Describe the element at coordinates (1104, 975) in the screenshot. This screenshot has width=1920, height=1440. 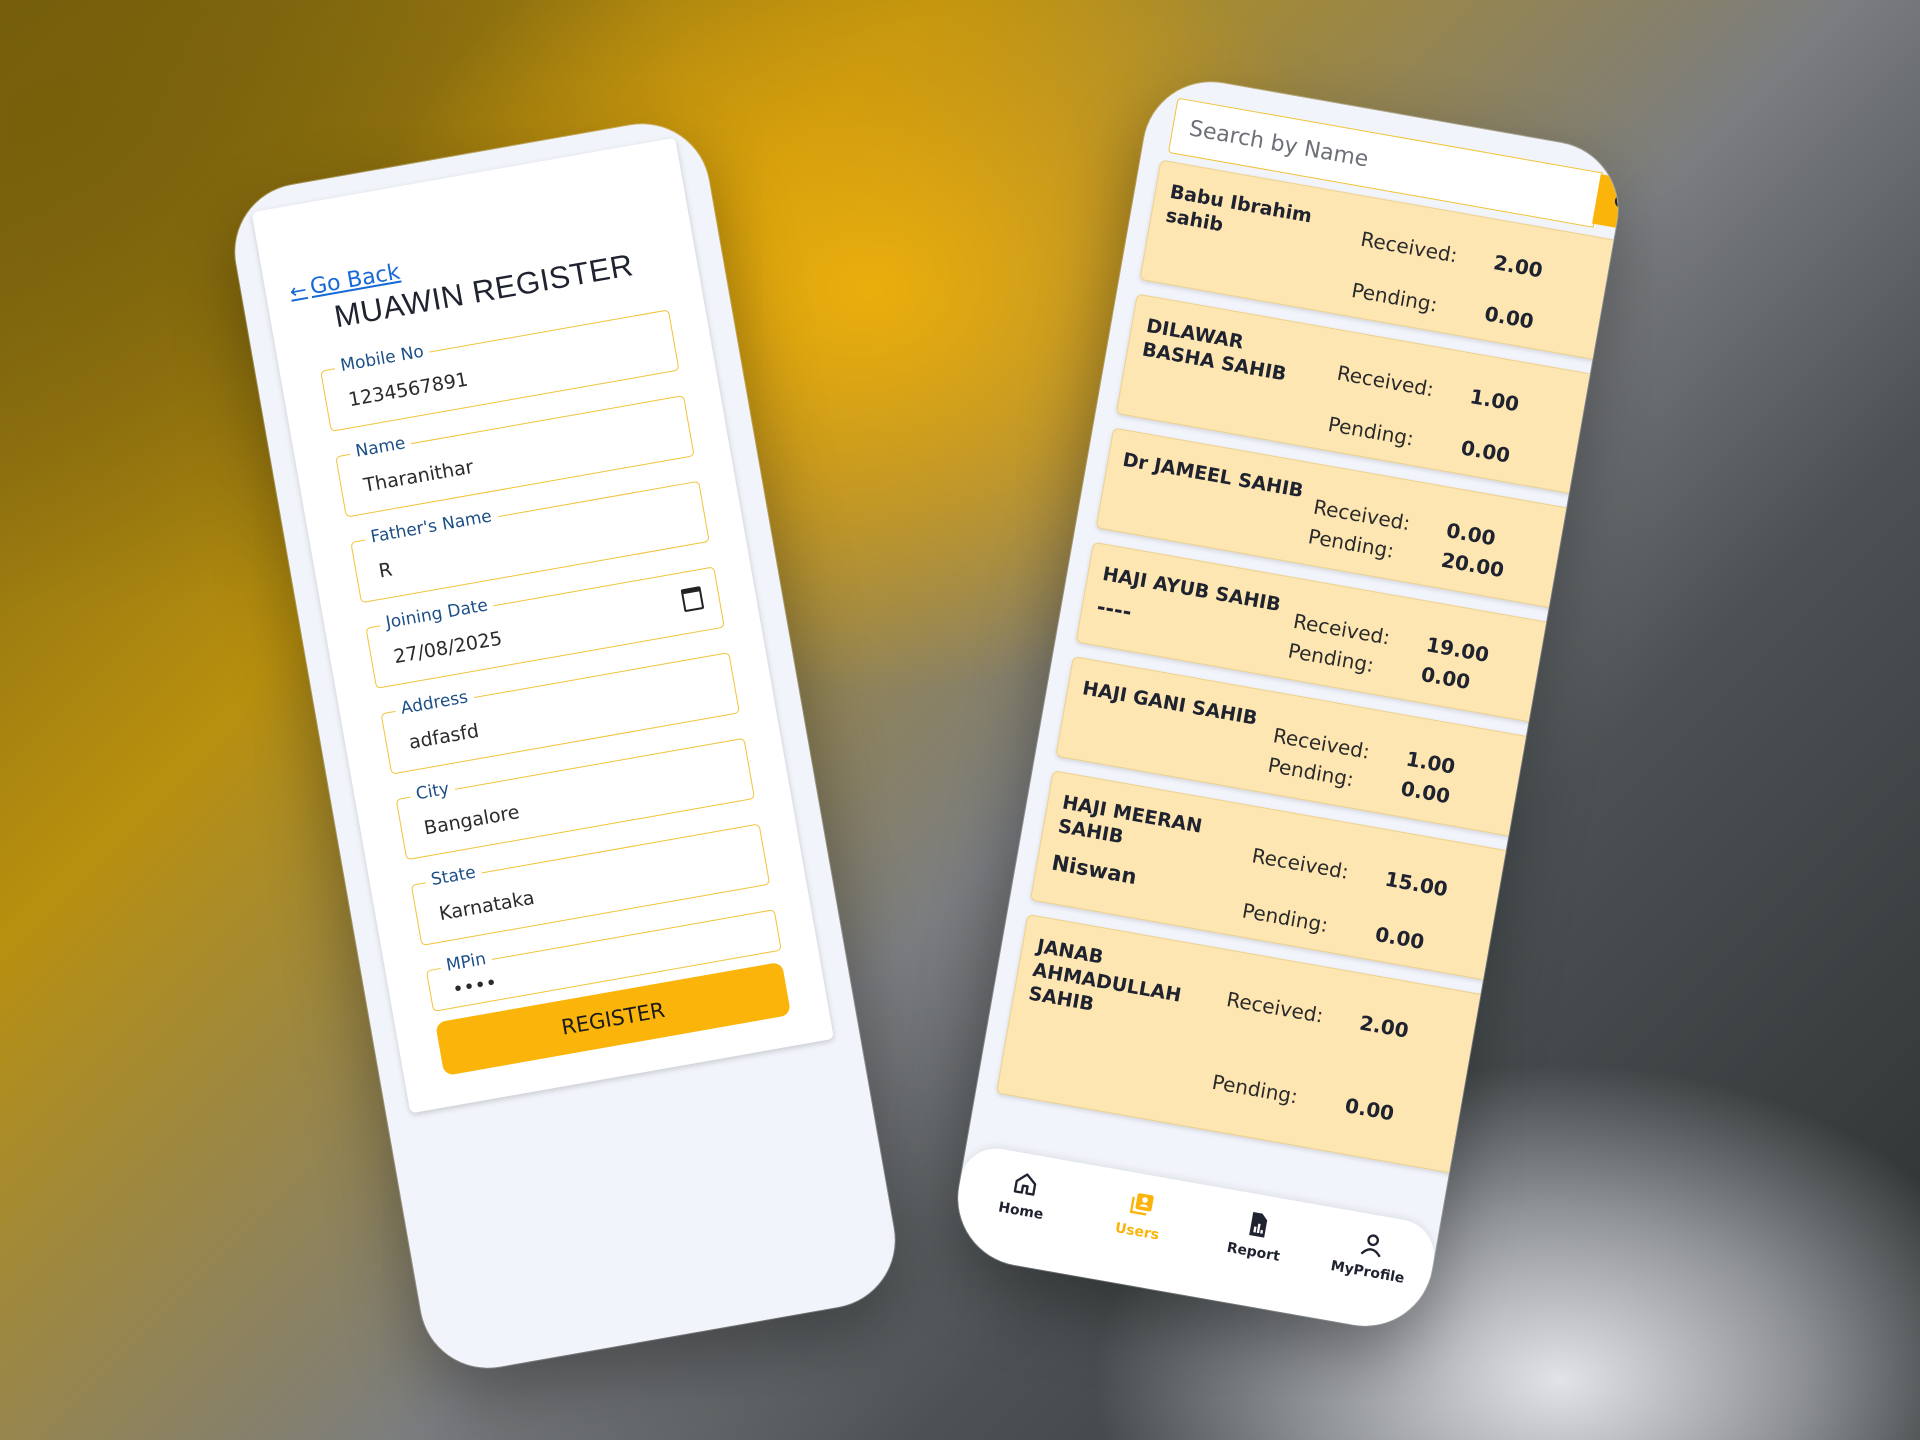
I see `user-name: JANAB AHMADULLAH SAHIB` at that location.